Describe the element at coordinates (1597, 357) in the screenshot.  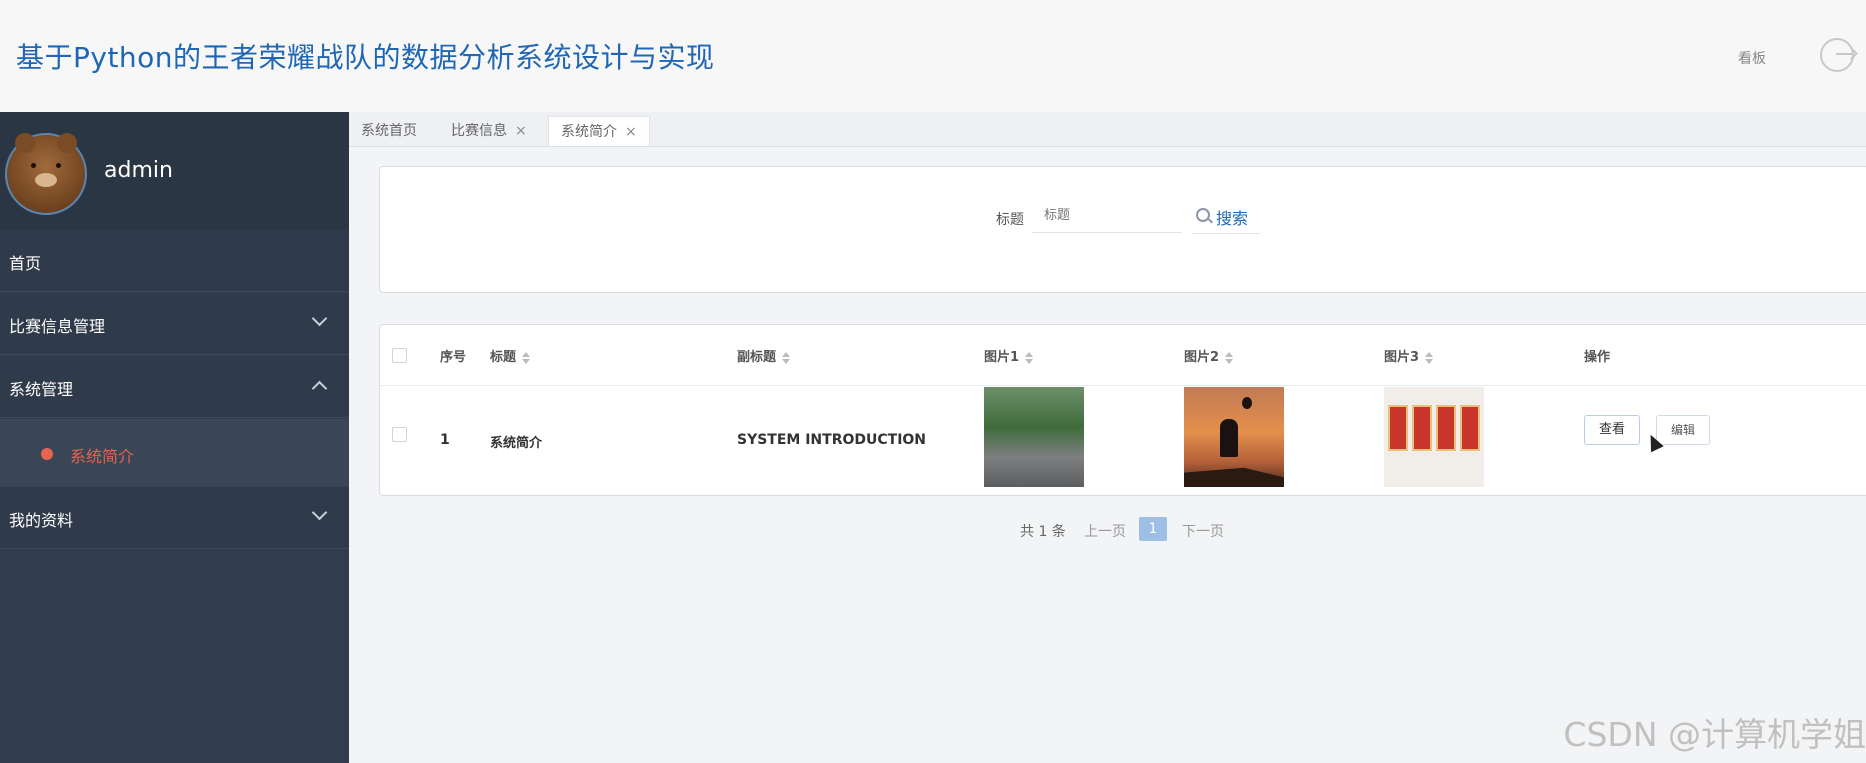
I see `column-header-actions: 操作` at that location.